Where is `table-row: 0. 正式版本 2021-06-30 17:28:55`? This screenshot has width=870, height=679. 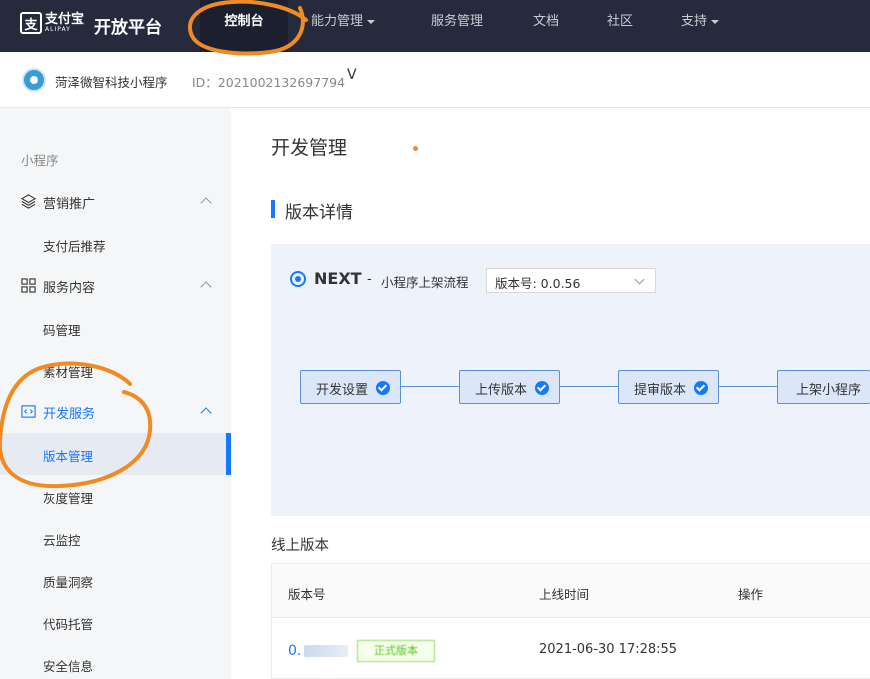 table-row: 0. 正式版本 2021-06-30 17:28:55 is located at coordinates (571, 649).